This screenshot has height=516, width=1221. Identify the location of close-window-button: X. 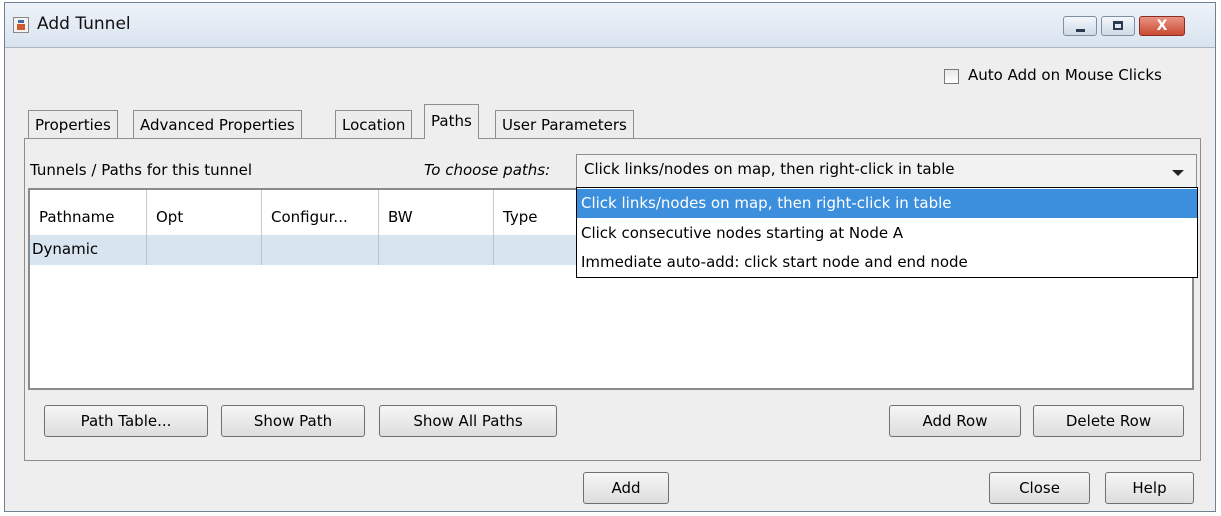
(1162, 26).